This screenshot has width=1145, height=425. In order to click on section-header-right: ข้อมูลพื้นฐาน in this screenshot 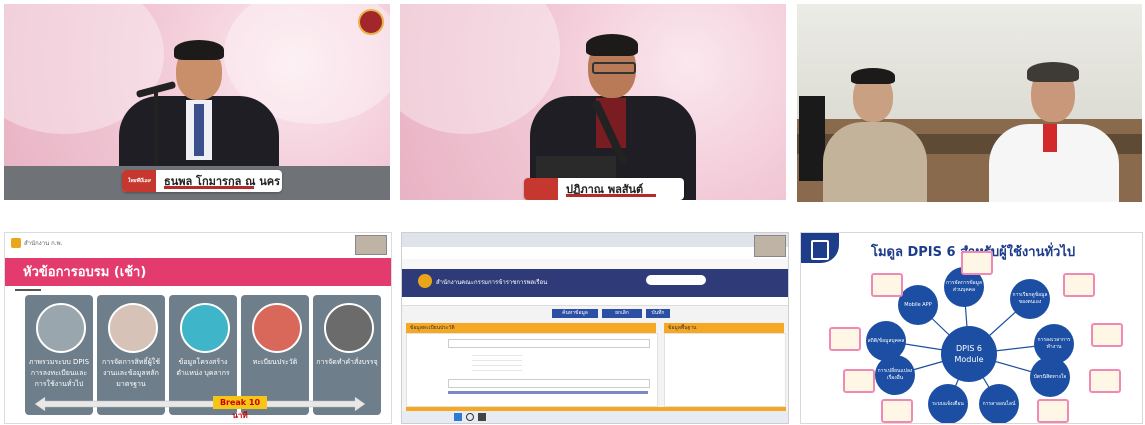, I will do `click(724, 328)`.